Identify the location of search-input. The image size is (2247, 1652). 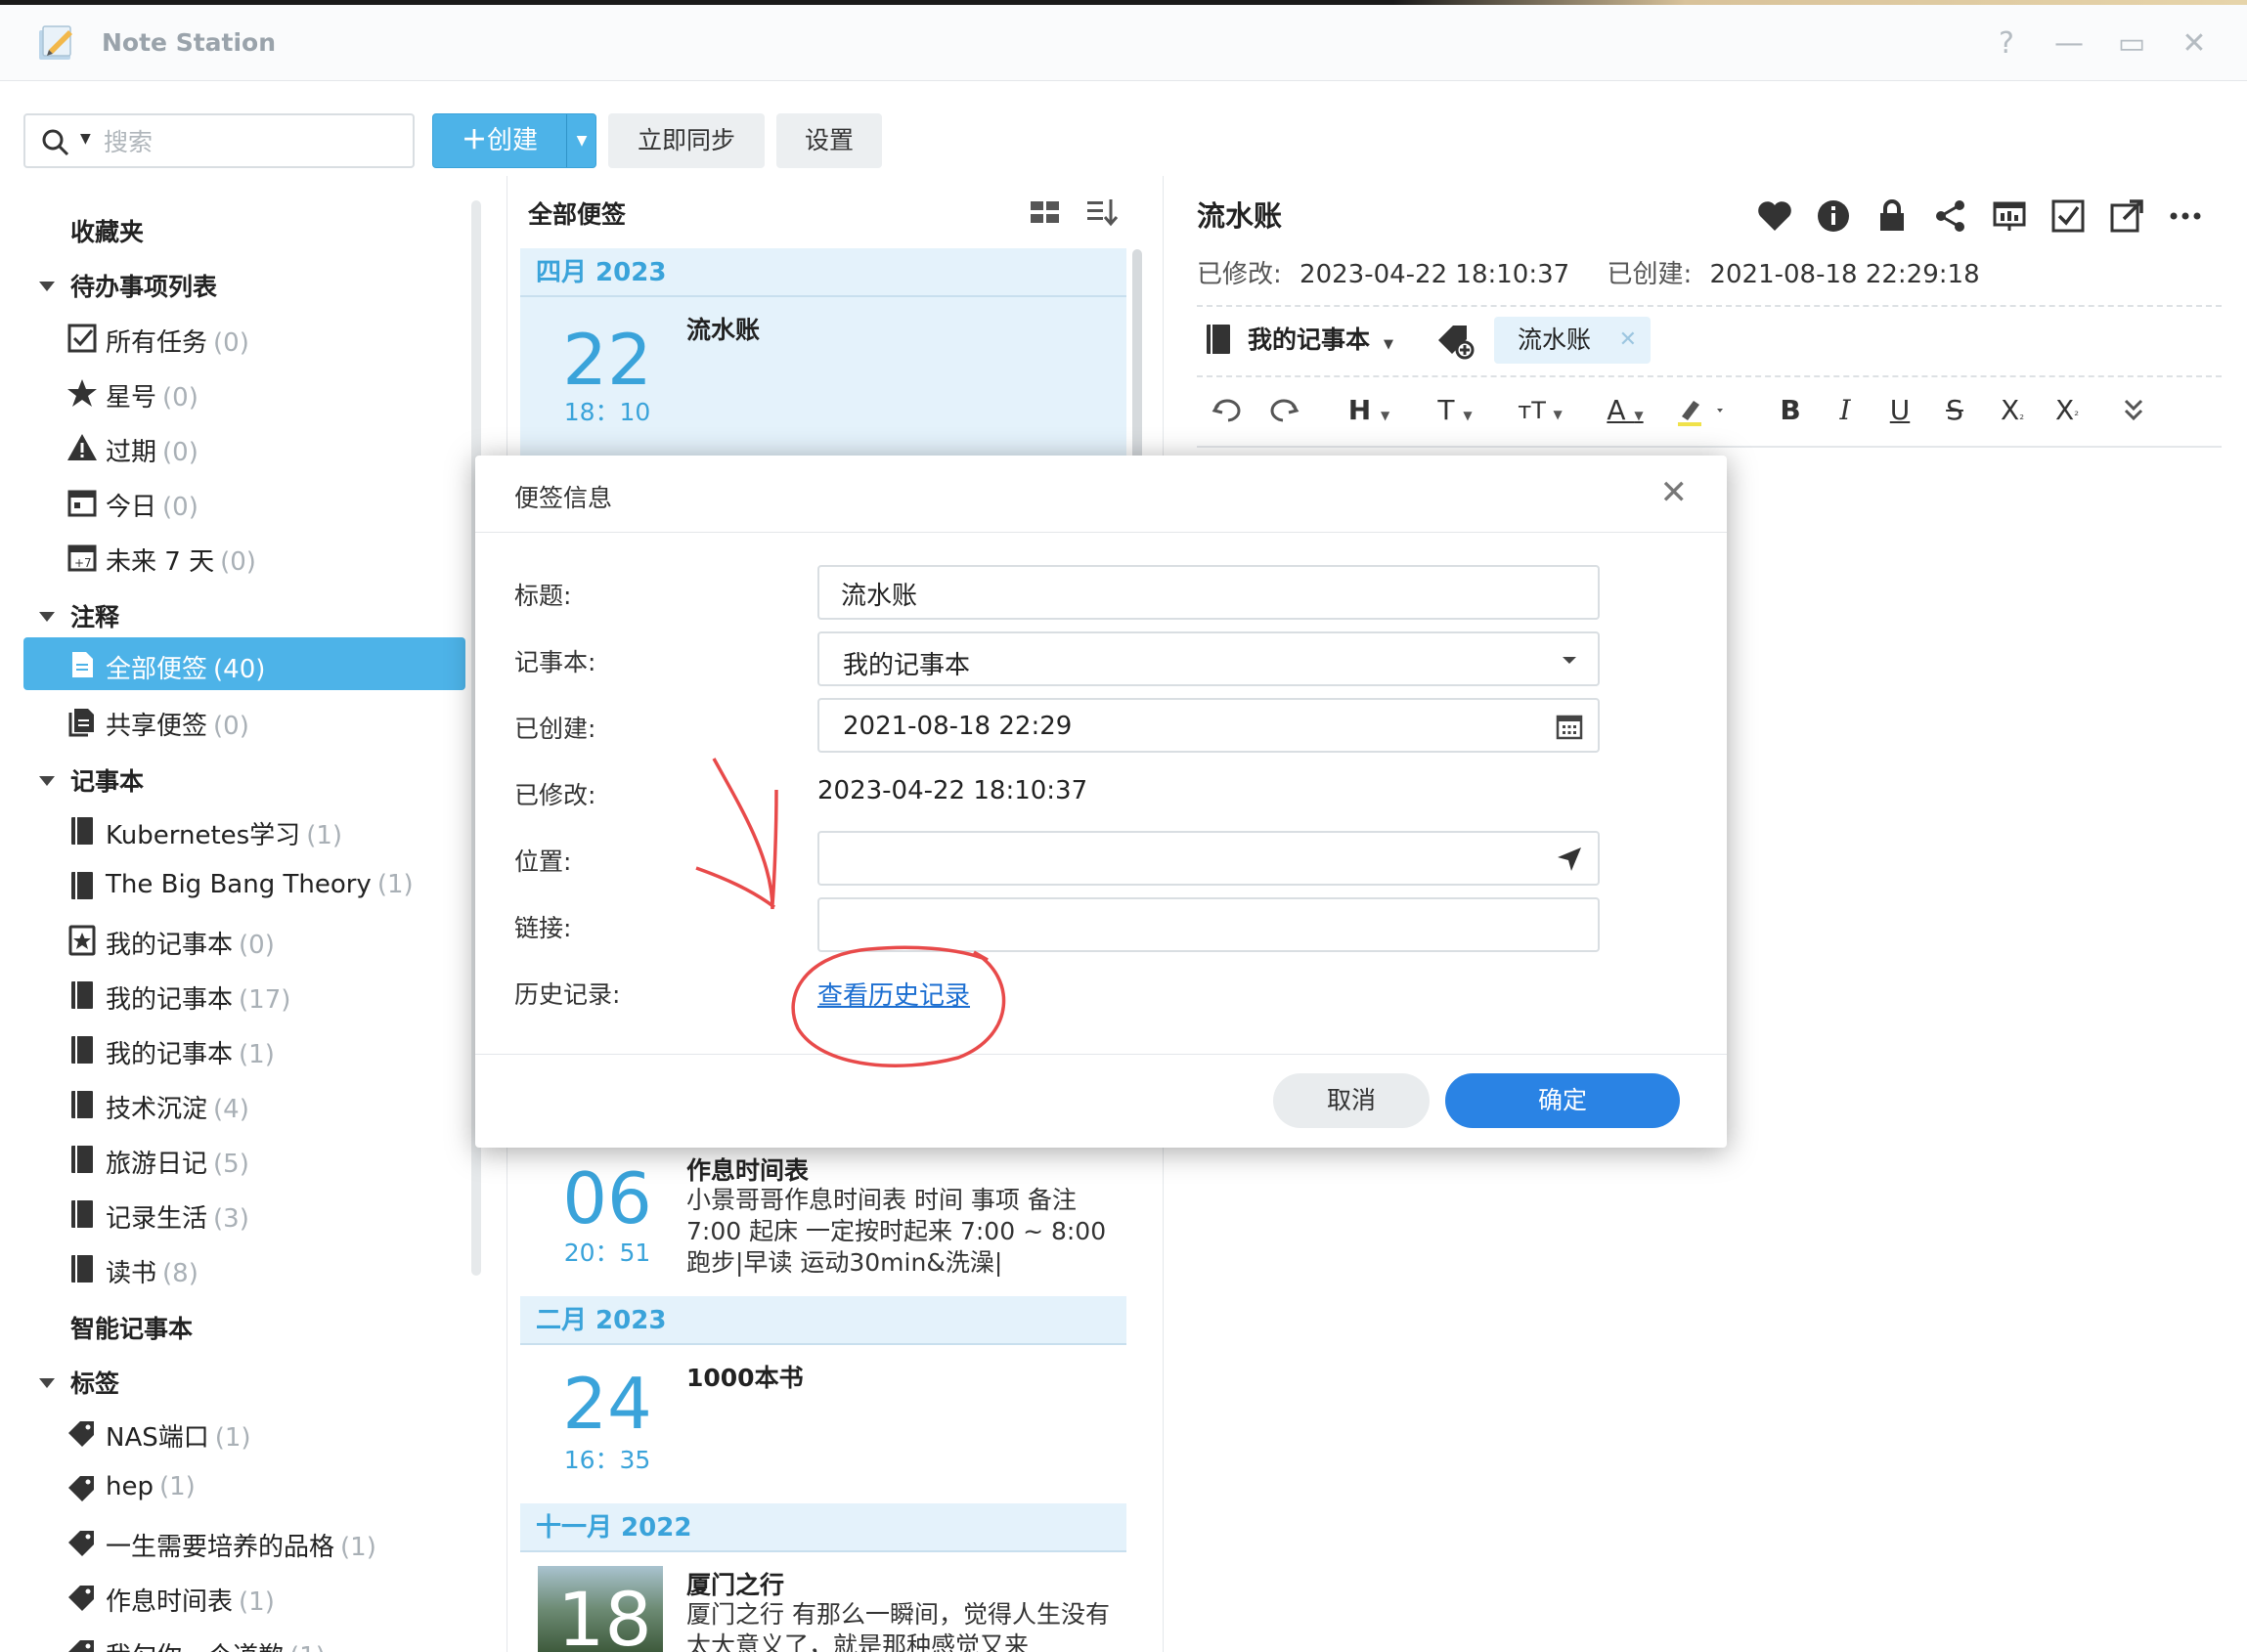
(251, 141).